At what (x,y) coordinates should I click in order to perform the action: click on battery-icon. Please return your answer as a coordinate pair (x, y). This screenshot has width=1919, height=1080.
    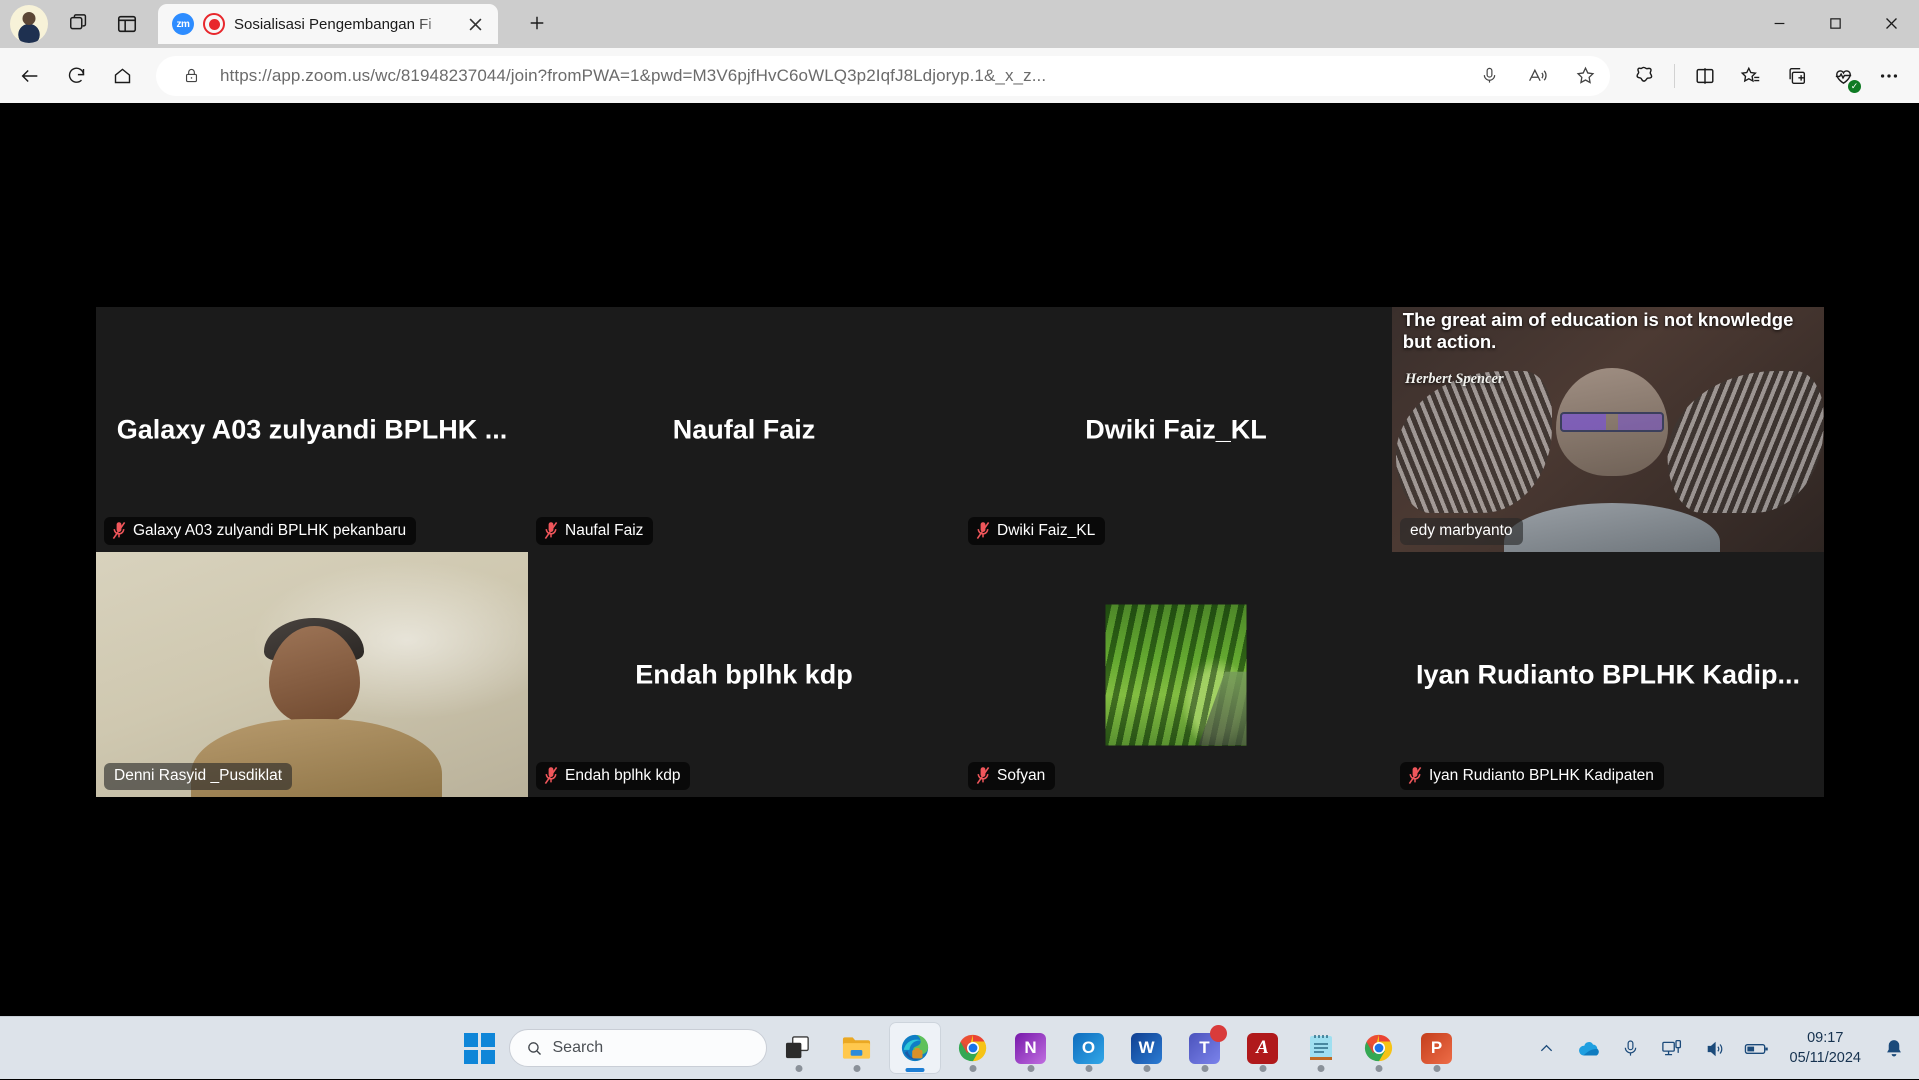
    Looking at the image, I should click on (1757, 1049).